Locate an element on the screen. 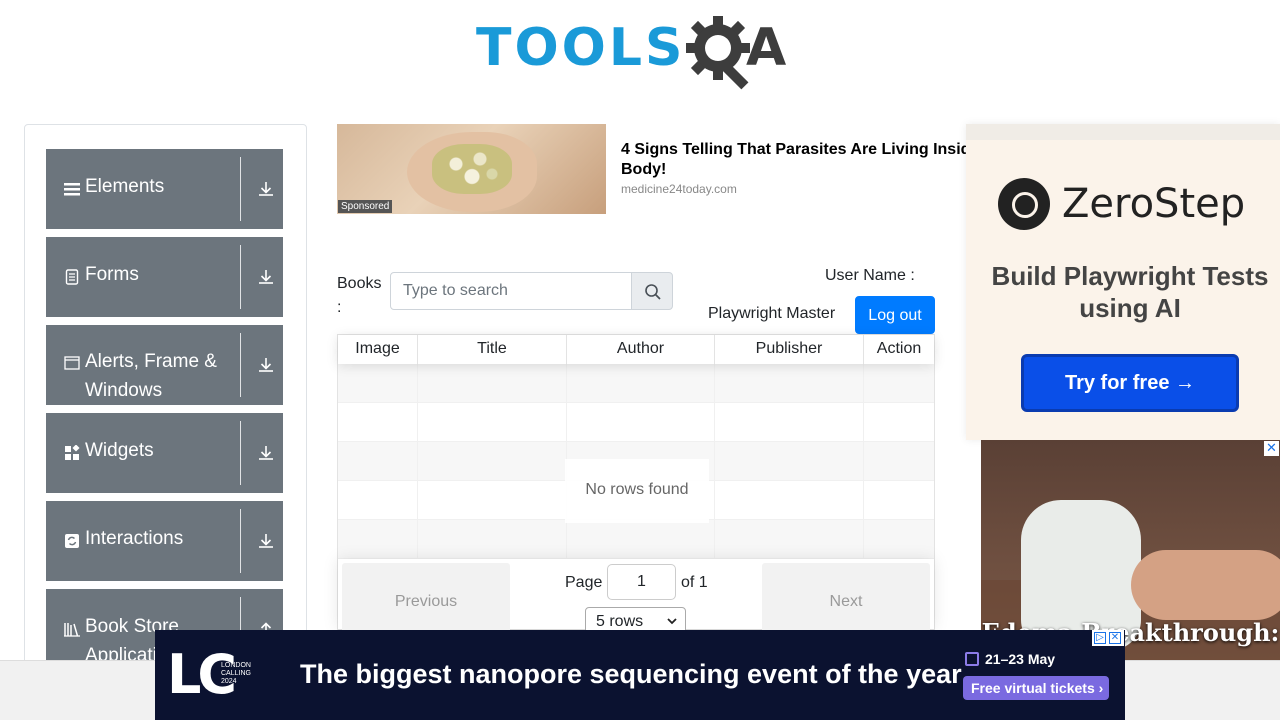 The height and width of the screenshot is (720, 1280). sponsored-ad-domain: medicine24today.com is located at coordinates (679, 189).